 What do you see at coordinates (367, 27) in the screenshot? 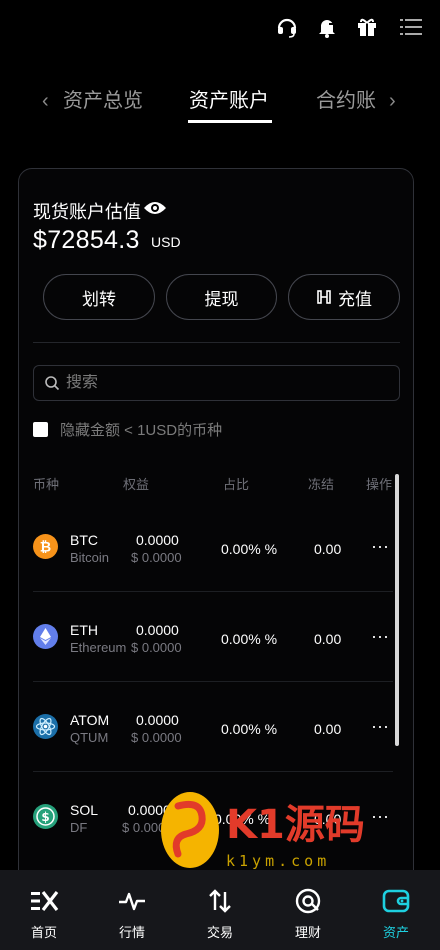
I see `gift-icon` at bounding box center [367, 27].